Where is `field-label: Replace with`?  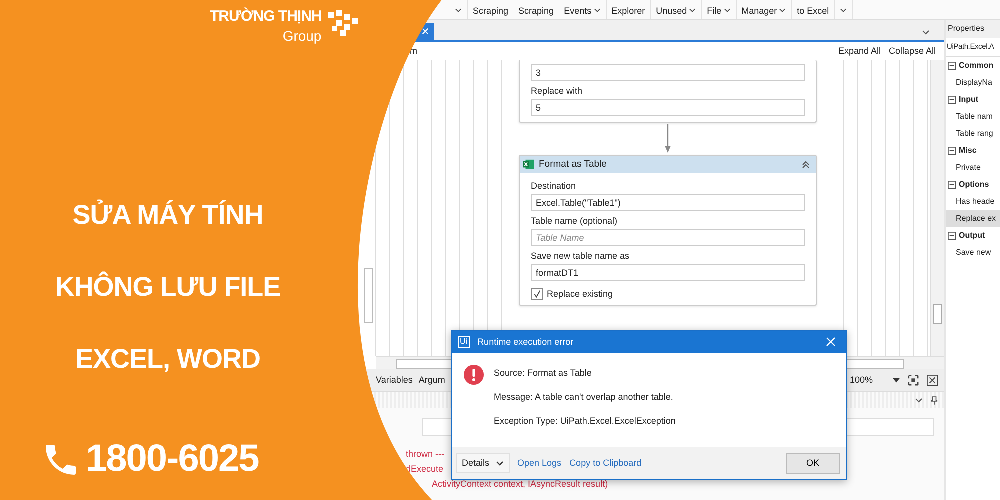
field-label: Replace with is located at coordinates (557, 91).